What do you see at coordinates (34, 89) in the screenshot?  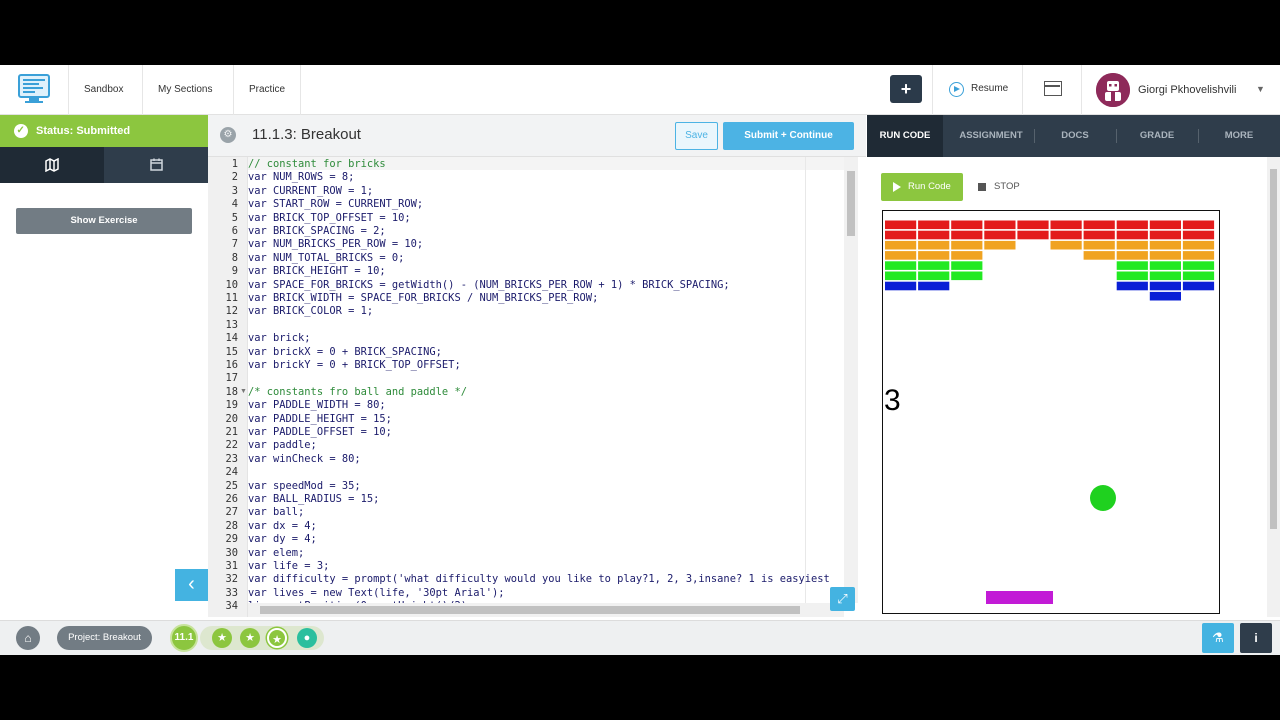 I see `logo-icon` at bounding box center [34, 89].